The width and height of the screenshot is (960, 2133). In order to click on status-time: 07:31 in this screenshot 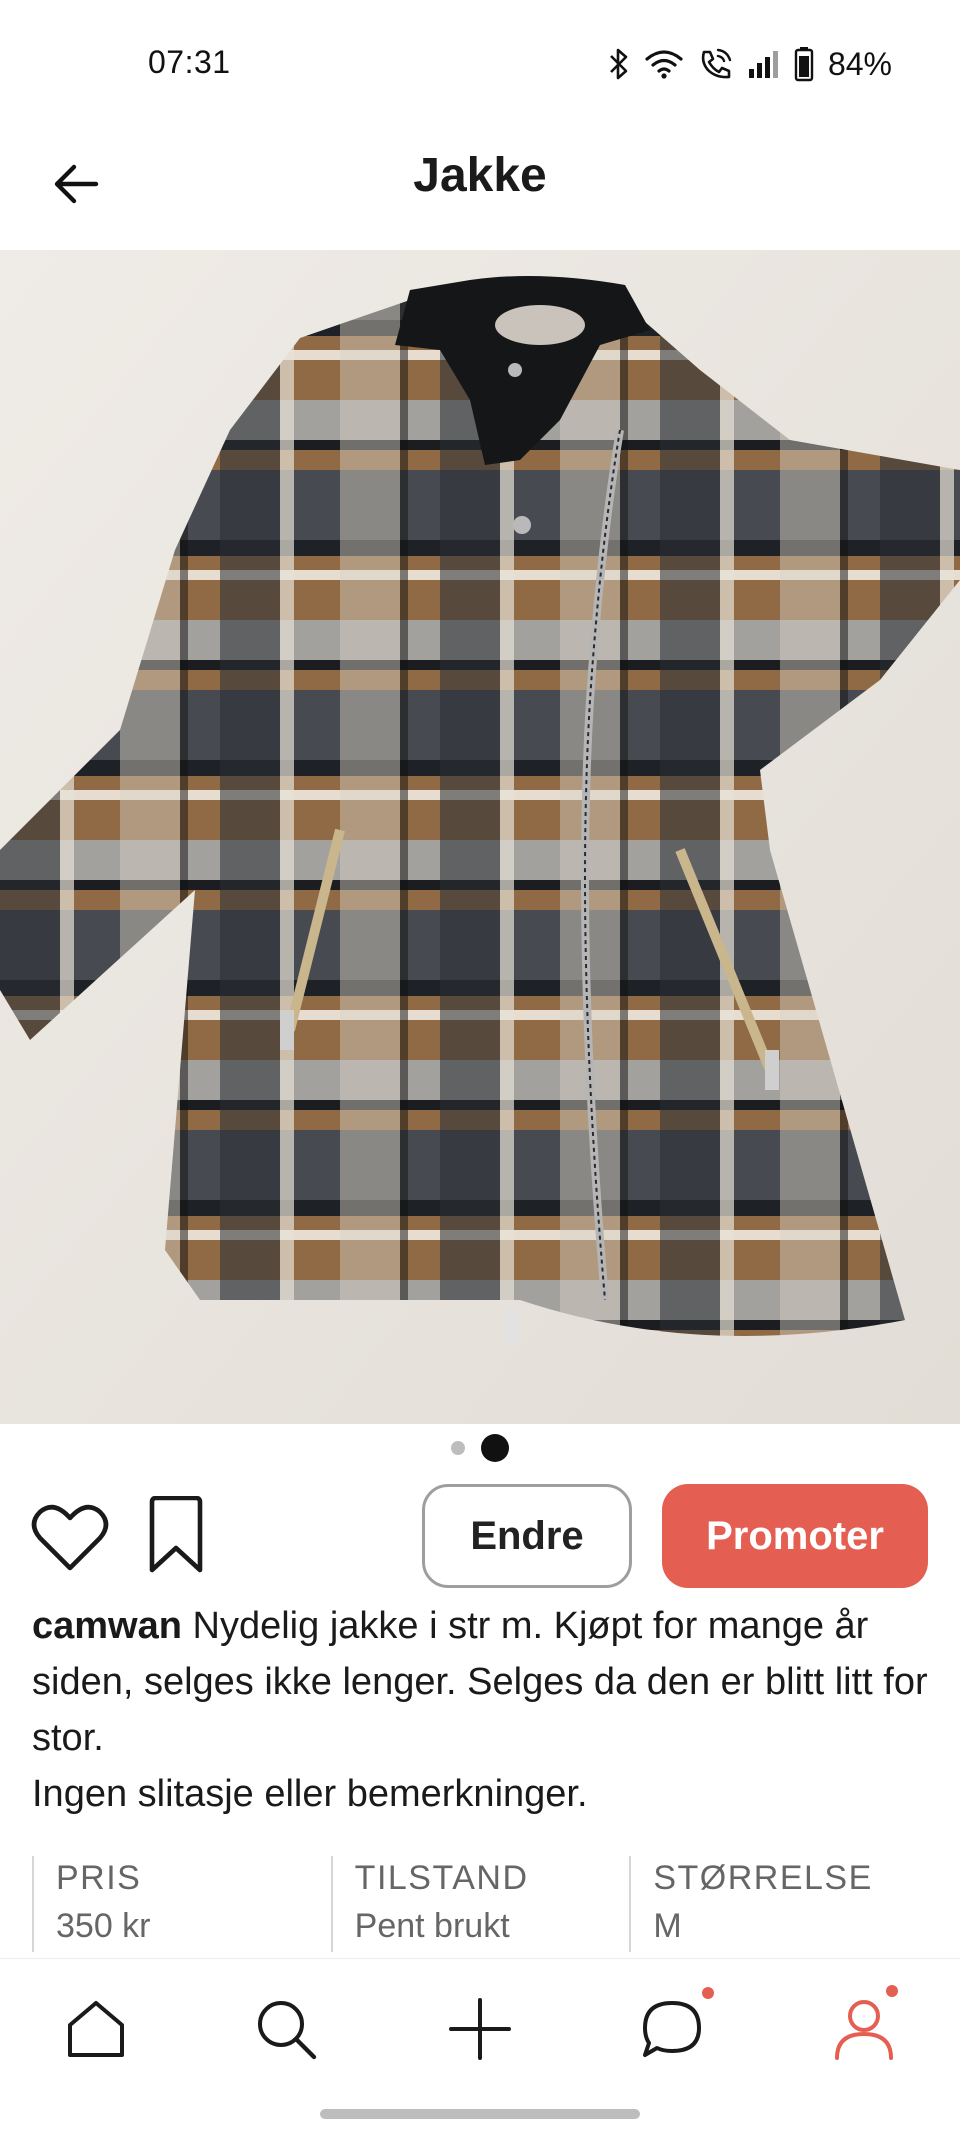, I will do `click(189, 62)`.